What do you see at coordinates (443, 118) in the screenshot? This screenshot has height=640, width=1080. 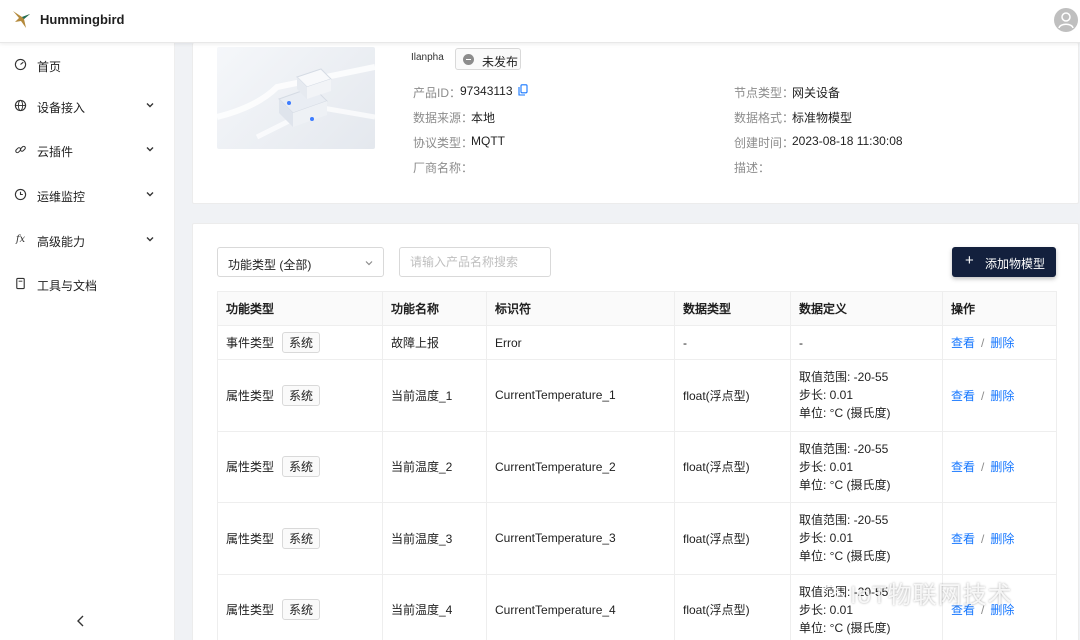 I see `data-source-label: 数据来源：` at bounding box center [443, 118].